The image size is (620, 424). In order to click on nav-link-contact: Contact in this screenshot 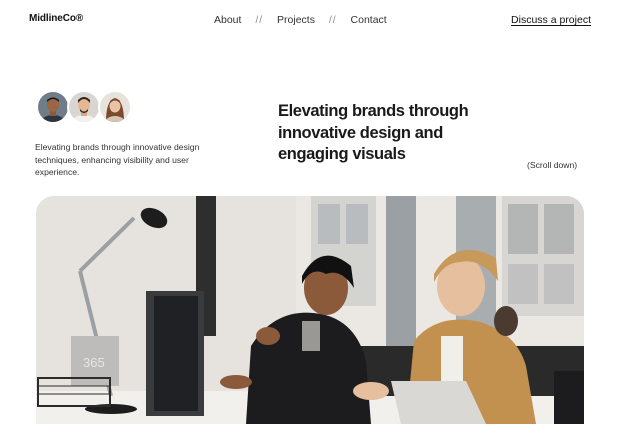, I will do `click(369, 20)`.